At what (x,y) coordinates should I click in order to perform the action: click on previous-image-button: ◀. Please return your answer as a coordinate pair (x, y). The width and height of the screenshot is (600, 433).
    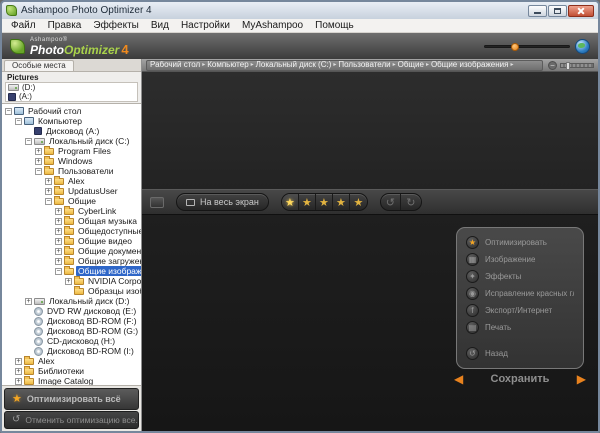
    Looking at the image, I should click on (458, 379).